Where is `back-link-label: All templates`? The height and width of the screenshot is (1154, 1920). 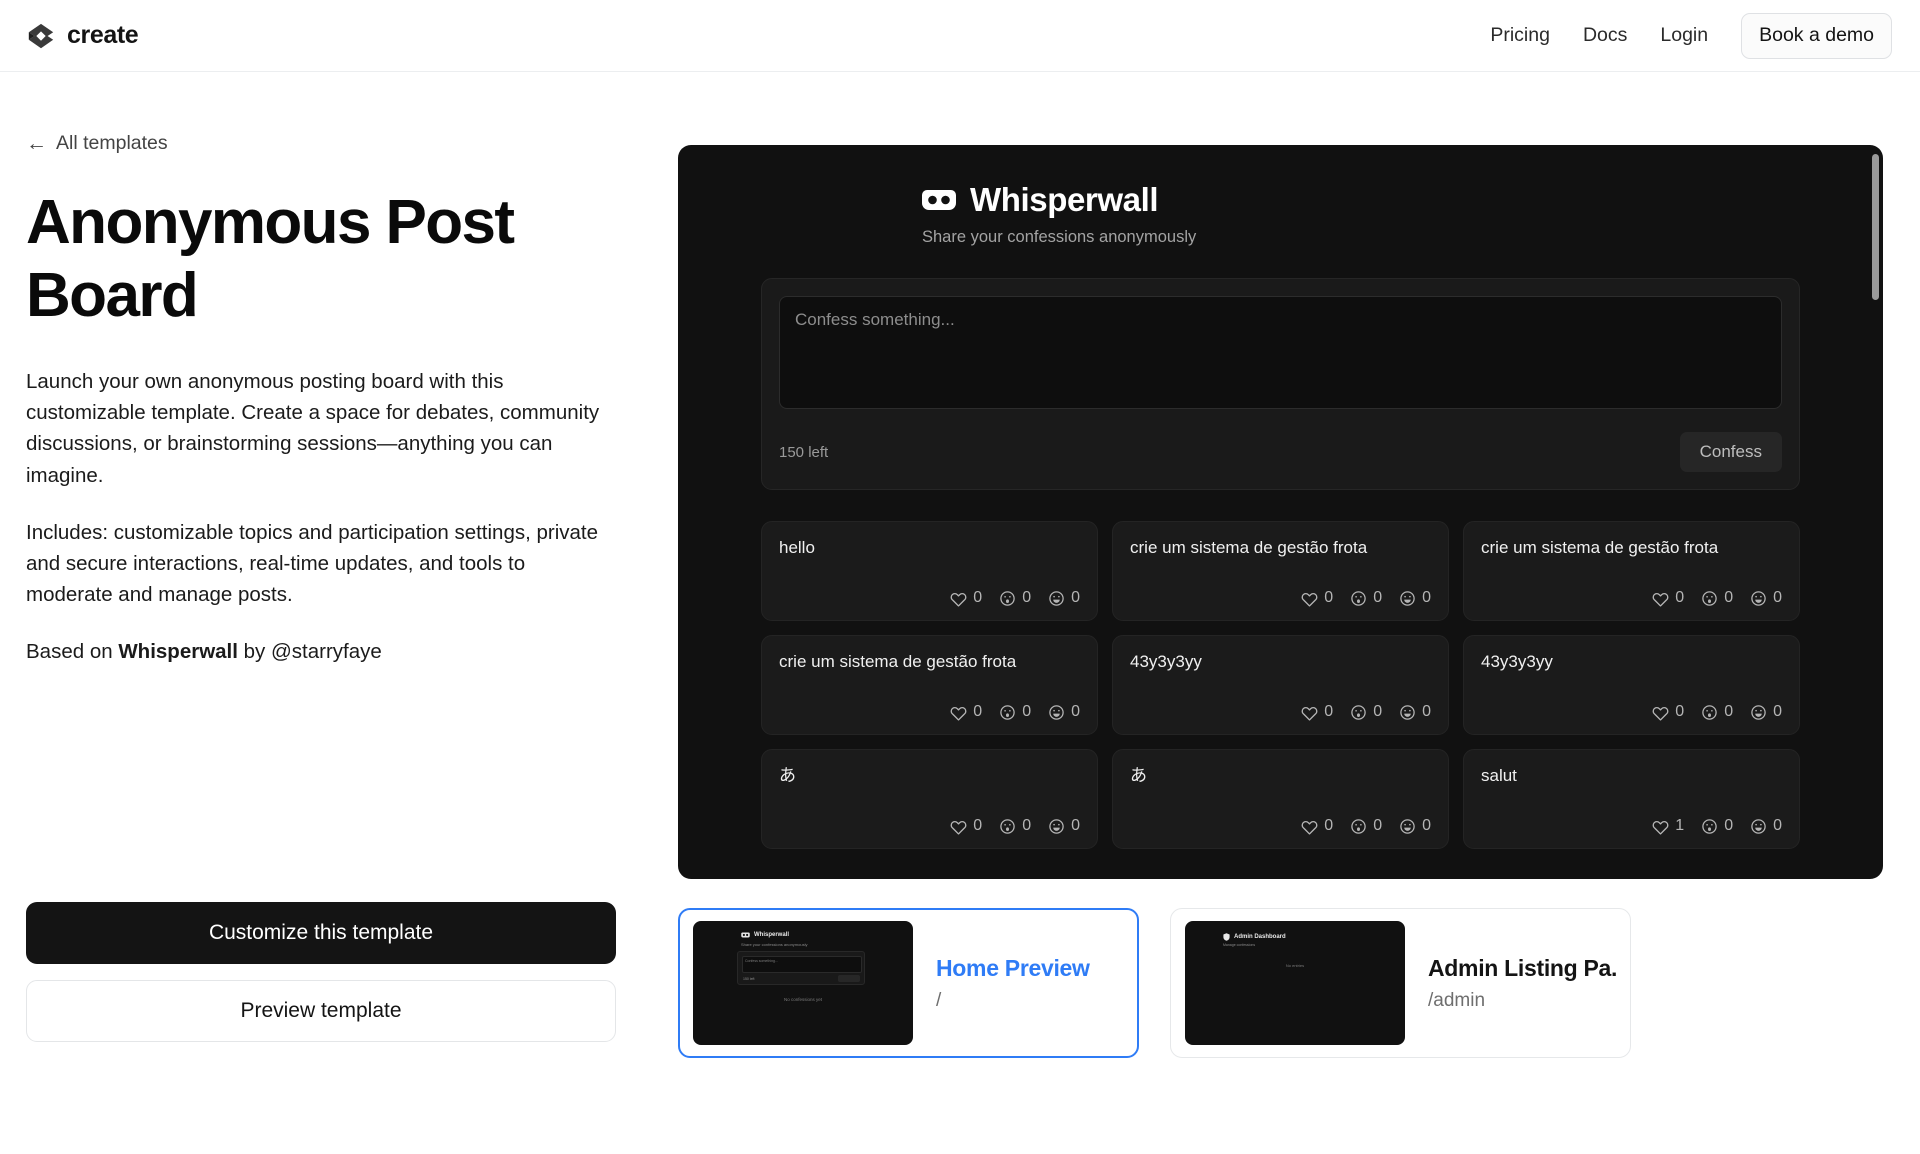
back-link-label: All templates is located at coordinates (112, 143).